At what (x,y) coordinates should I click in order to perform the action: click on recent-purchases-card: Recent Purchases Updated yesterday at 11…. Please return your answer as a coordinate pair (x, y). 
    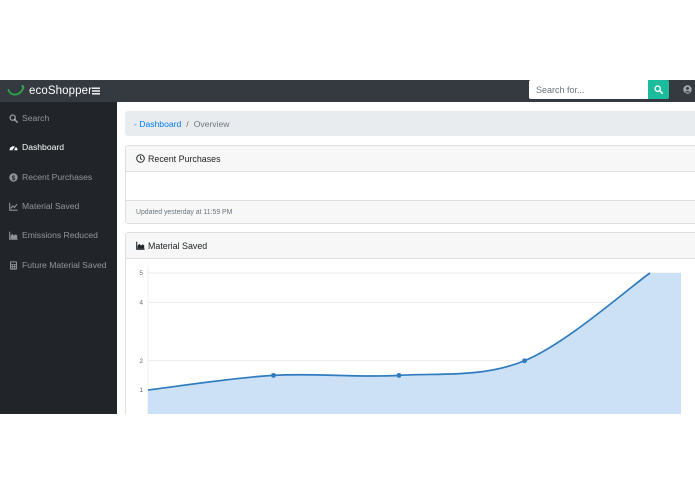
    Looking at the image, I should click on (410, 184).